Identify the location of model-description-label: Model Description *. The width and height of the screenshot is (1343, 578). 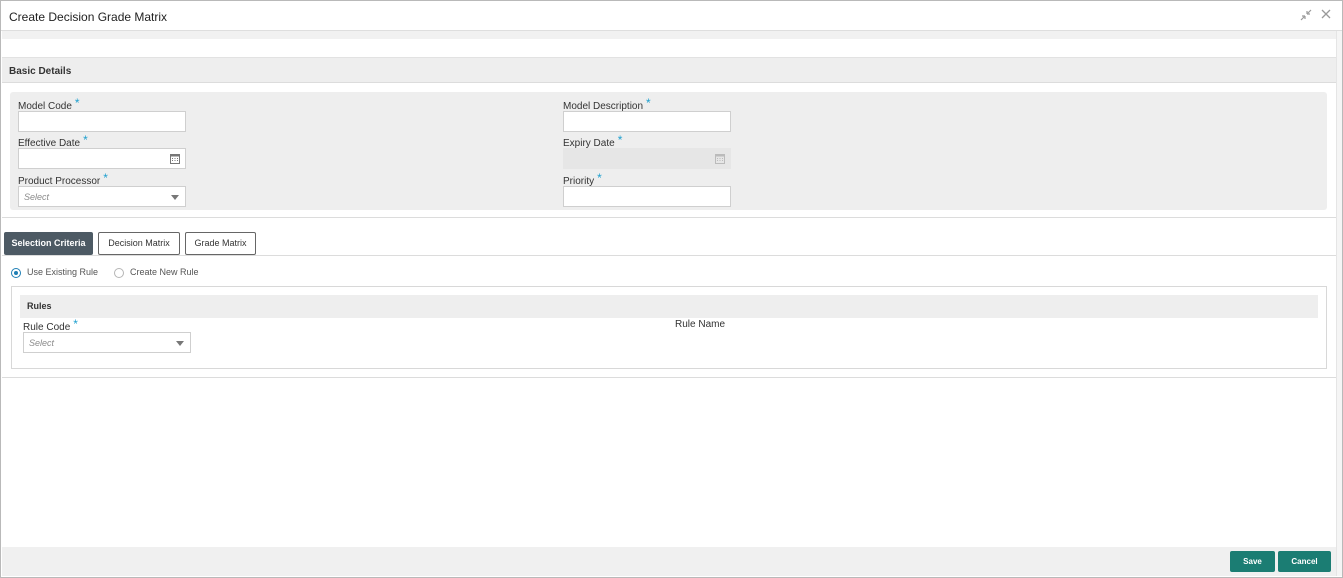
(607, 104).